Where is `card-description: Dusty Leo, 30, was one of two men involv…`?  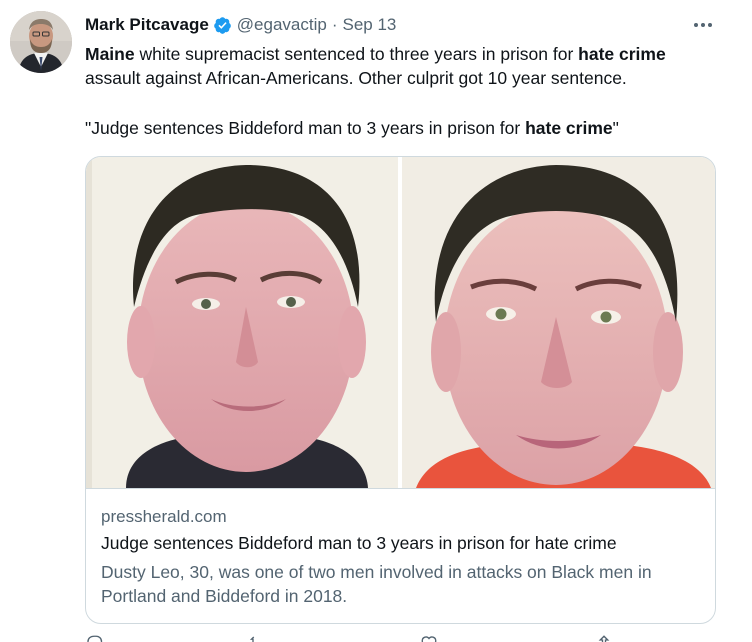
card-description: Dusty Leo, 30, was one of two men involv… is located at coordinates (376, 584).